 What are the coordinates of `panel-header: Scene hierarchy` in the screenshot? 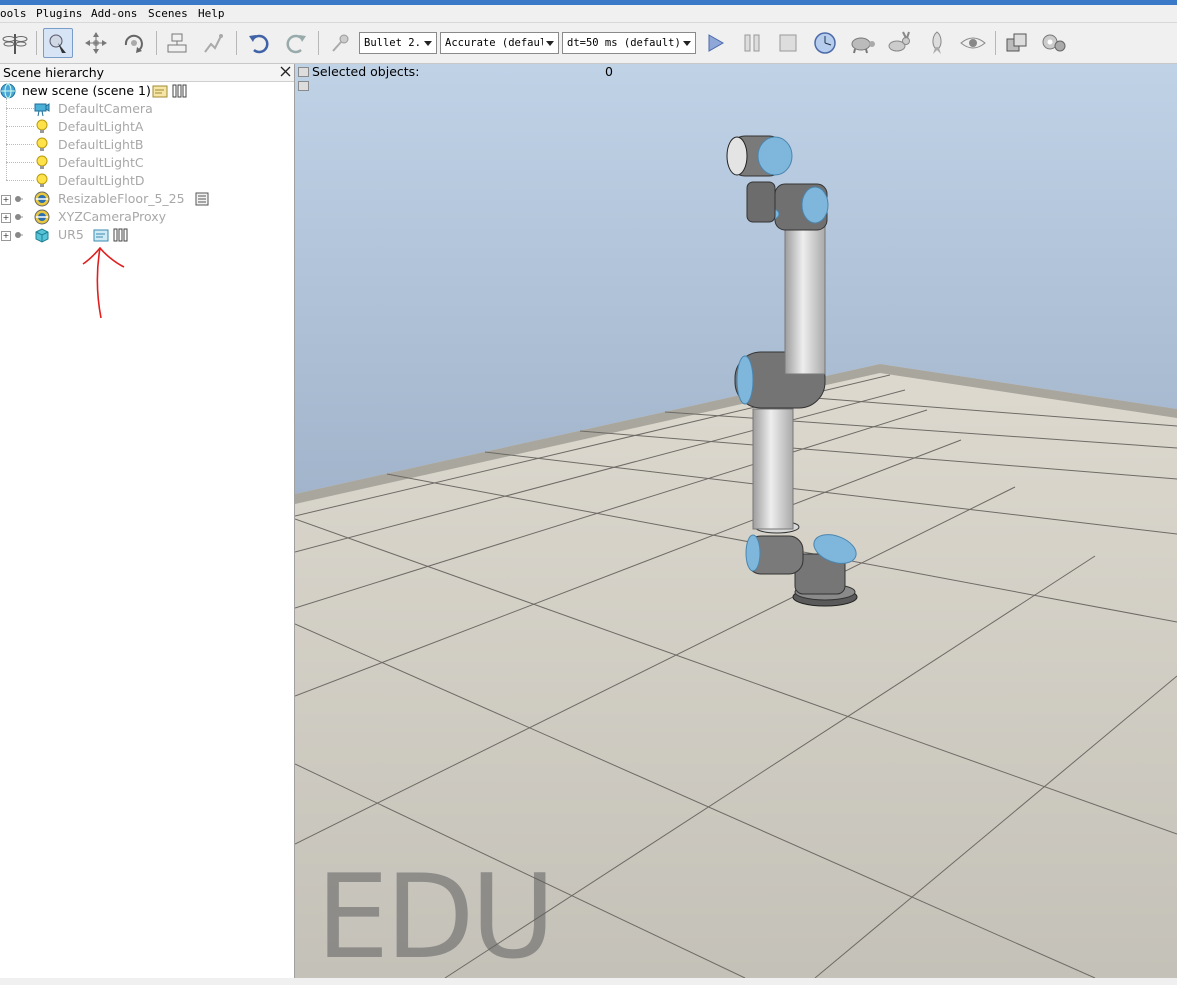 It's located at (147, 73).